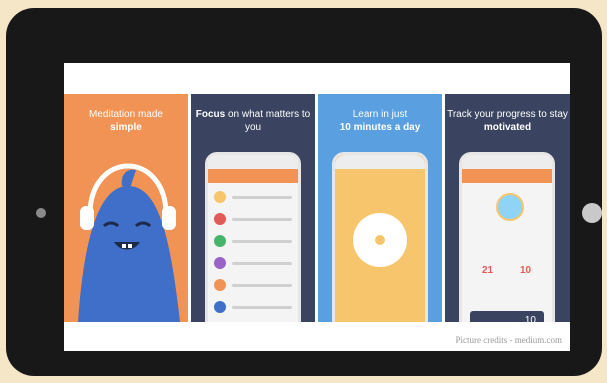 The image size is (607, 383). I want to click on front-camera-icon, so click(41, 213).